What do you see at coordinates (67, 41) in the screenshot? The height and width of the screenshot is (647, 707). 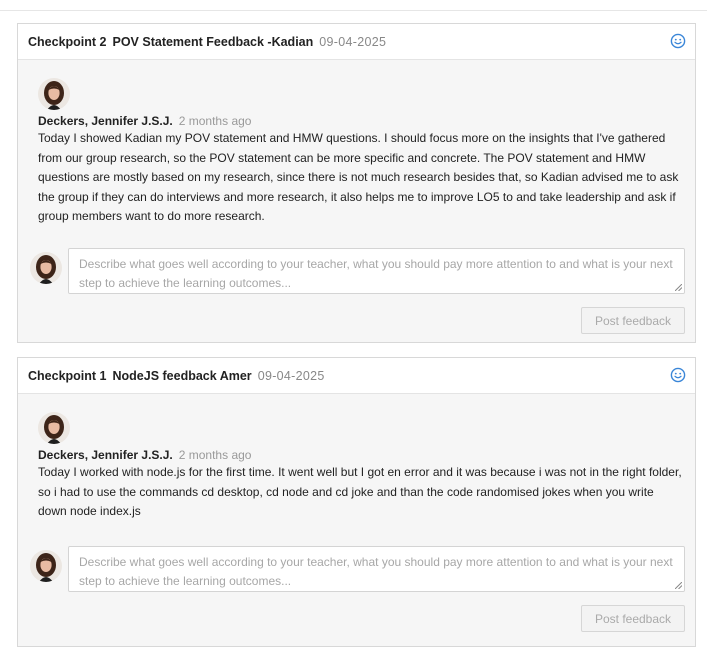 I see `checkpoint-title: Checkpoint 2` at bounding box center [67, 41].